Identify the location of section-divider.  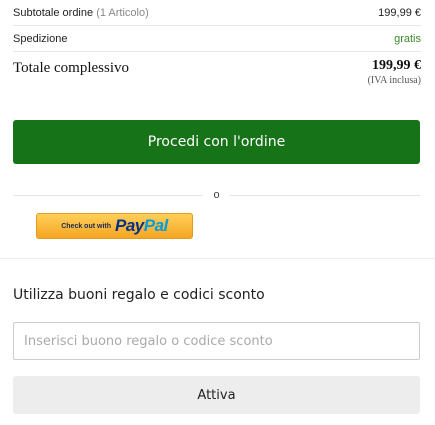
(217, 258).